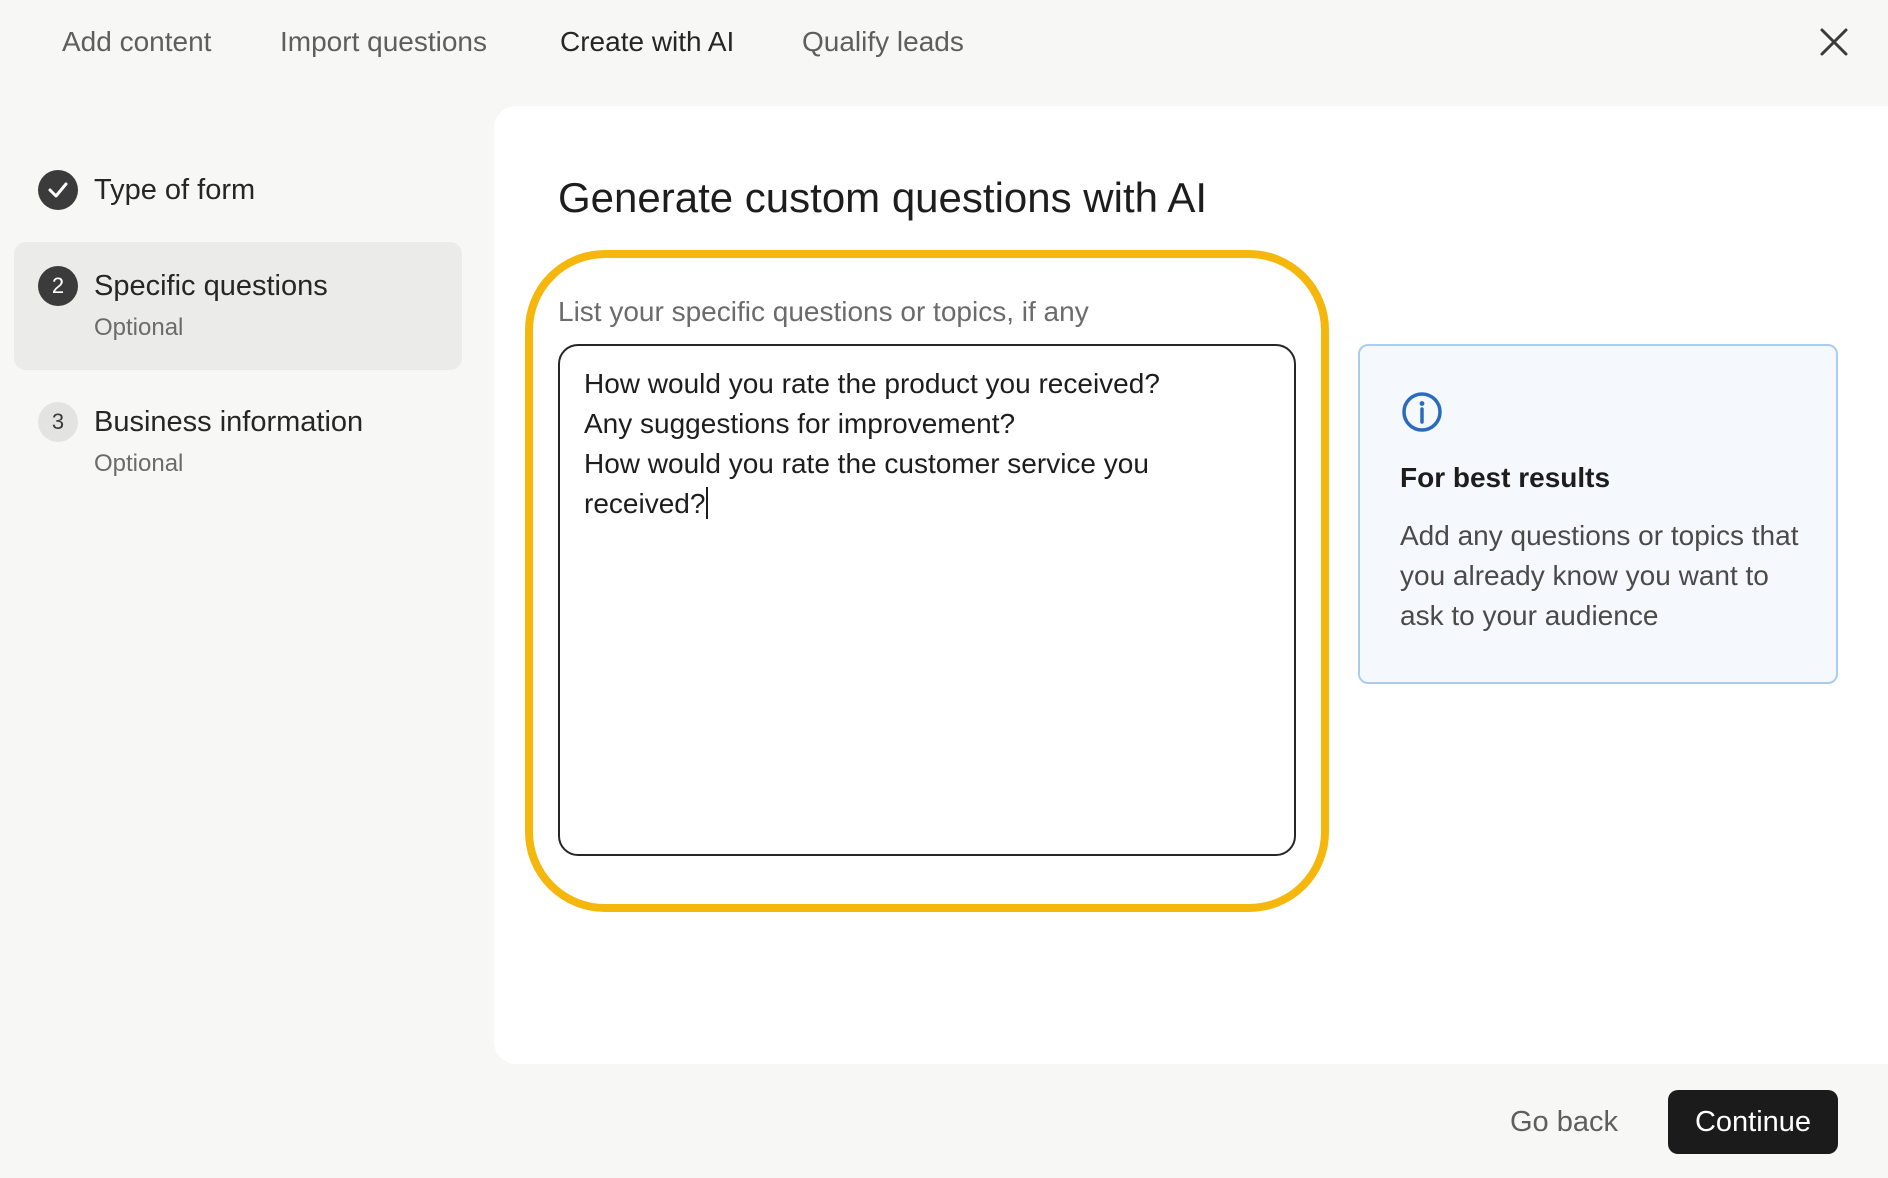  I want to click on step-completed-badge, so click(58, 190).